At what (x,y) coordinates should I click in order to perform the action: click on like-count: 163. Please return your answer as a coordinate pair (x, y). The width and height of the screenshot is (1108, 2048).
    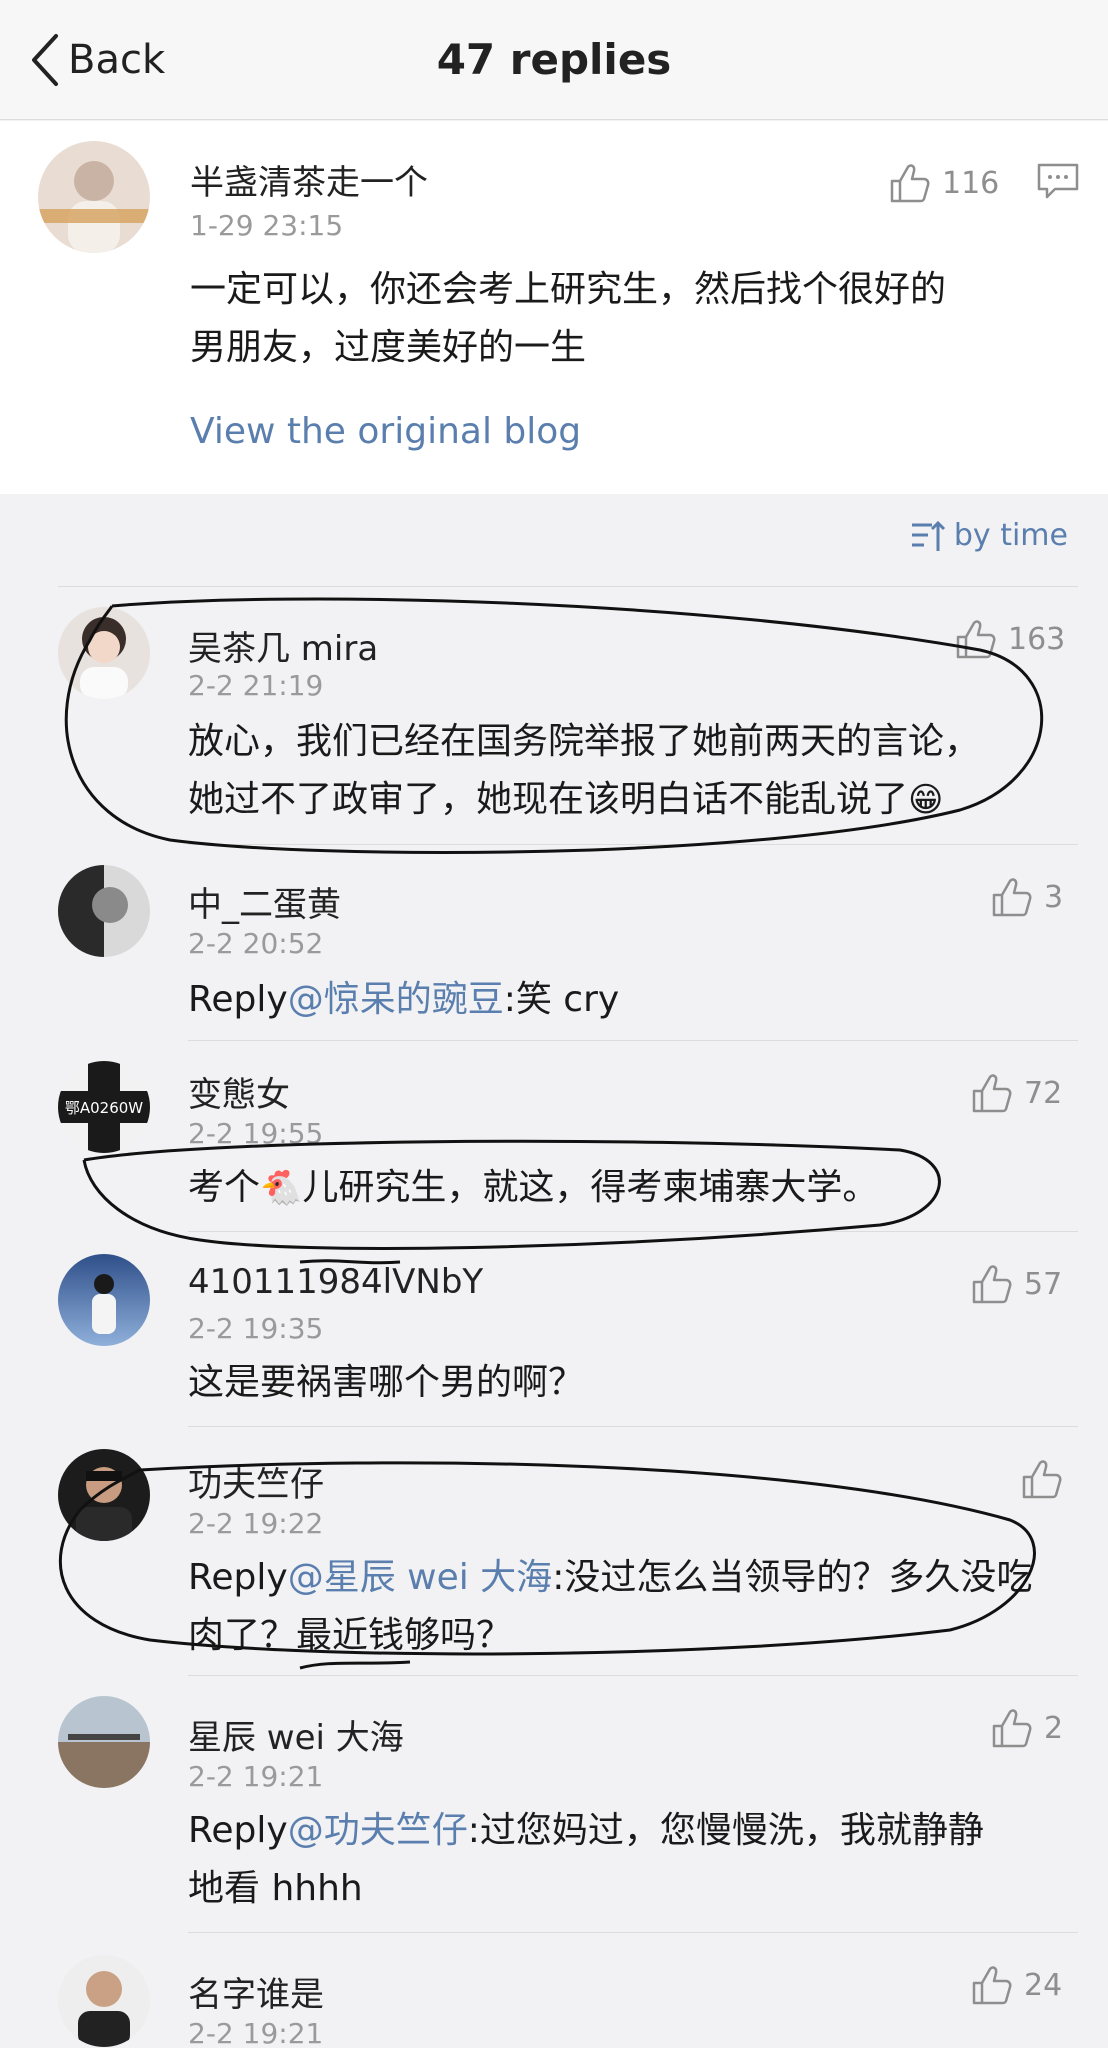
    Looking at the image, I should click on (1037, 639).